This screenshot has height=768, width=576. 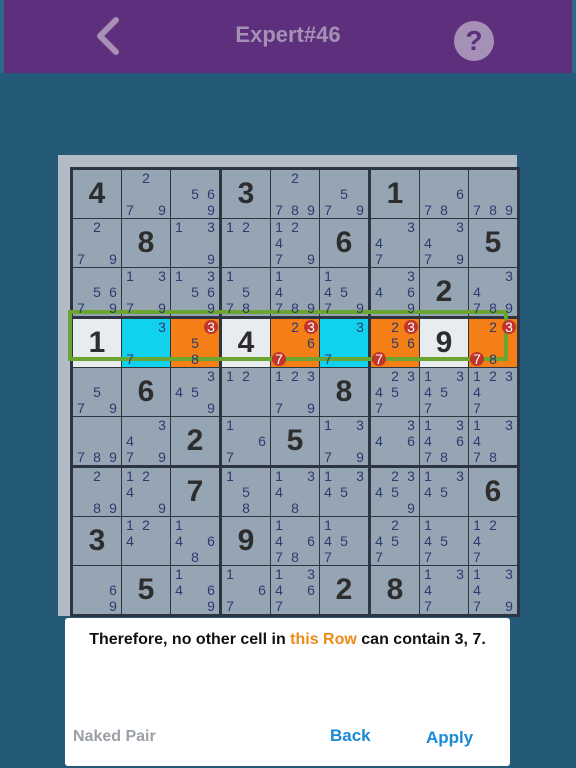 I want to click on cell-value: 6, so click(x=344, y=242).